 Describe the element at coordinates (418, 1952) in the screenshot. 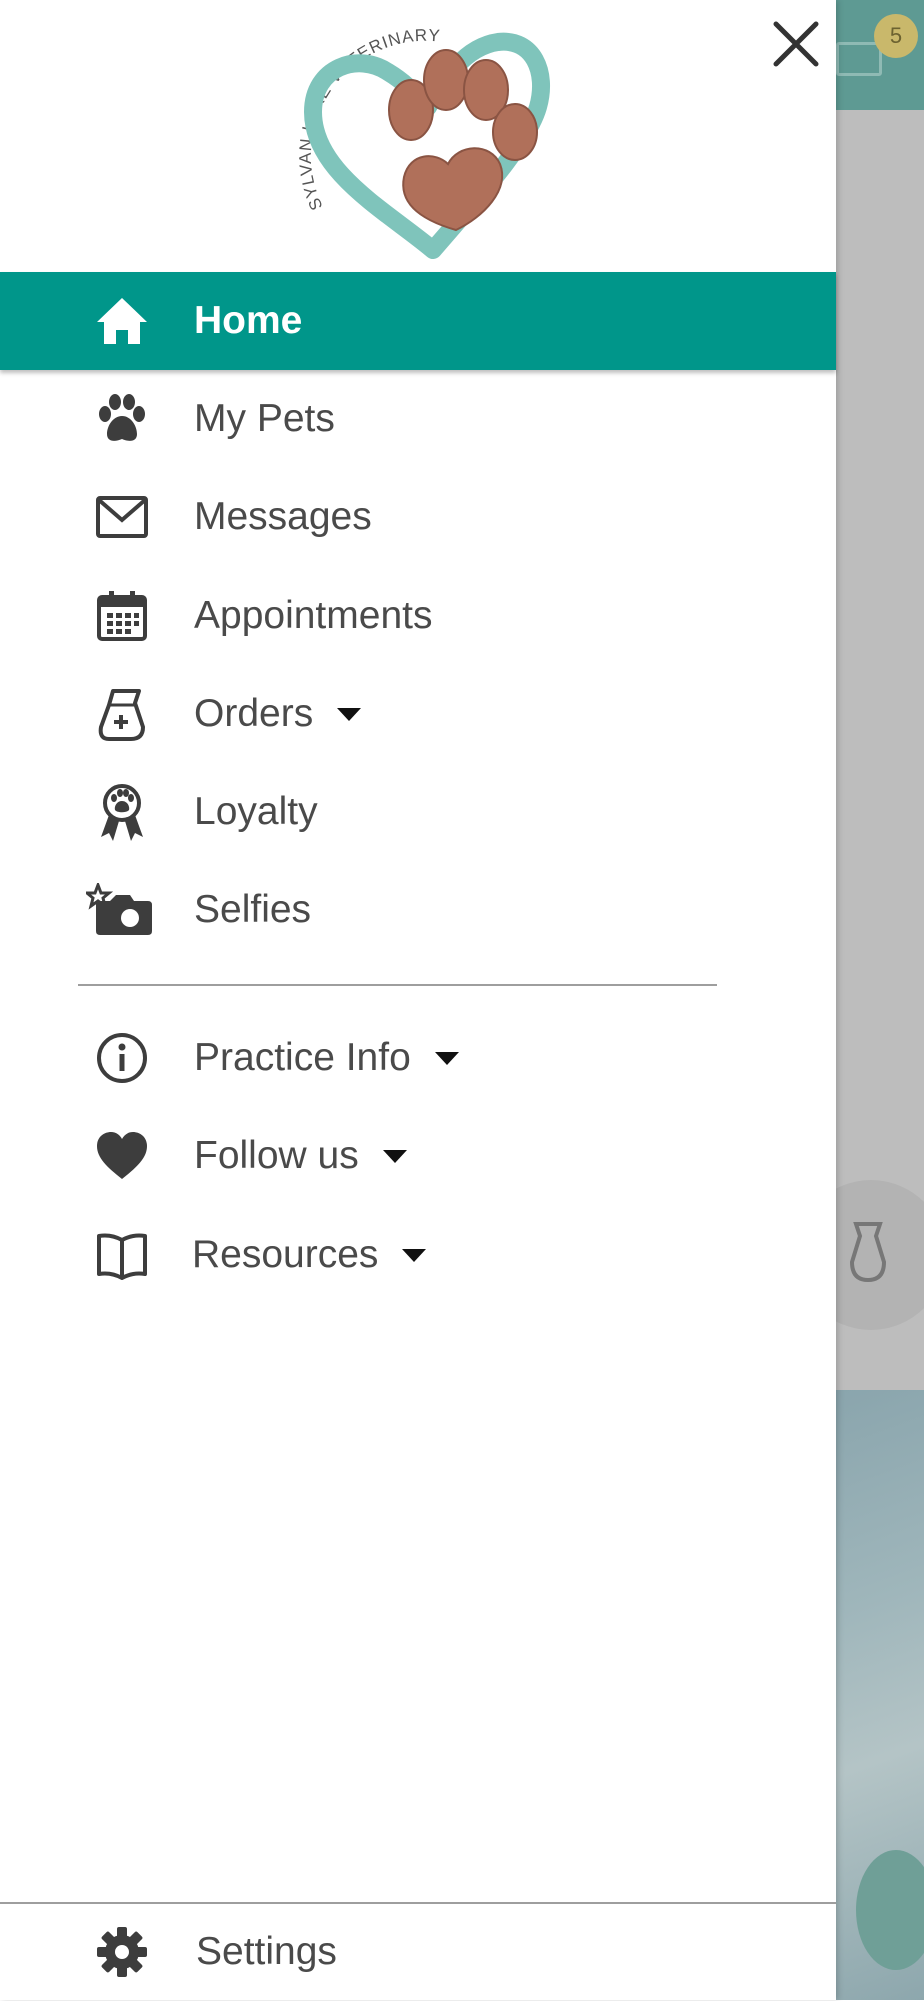

I see `menu-item-settings: Settings` at that location.